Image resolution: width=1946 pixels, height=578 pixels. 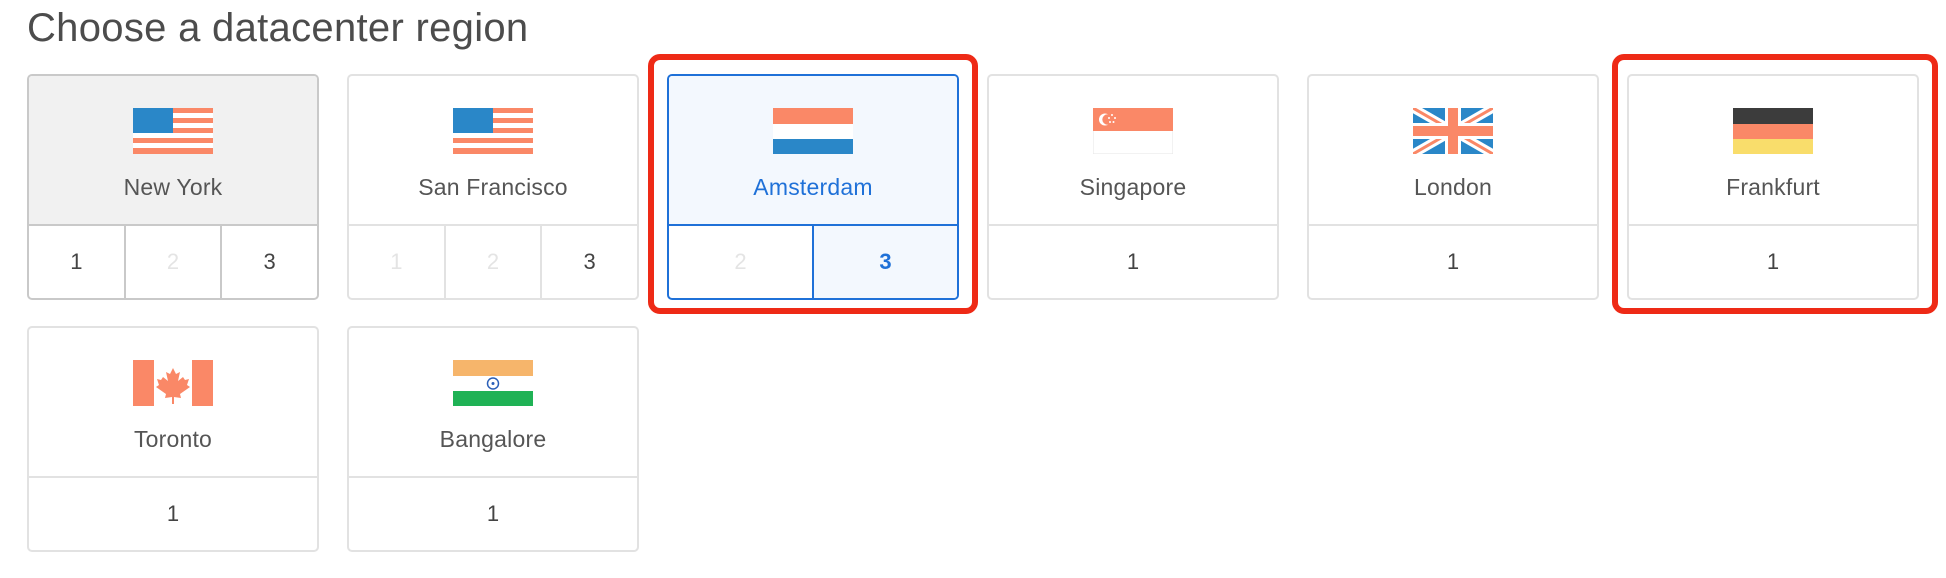 I want to click on region-name: Amsterdam, so click(x=813, y=187).